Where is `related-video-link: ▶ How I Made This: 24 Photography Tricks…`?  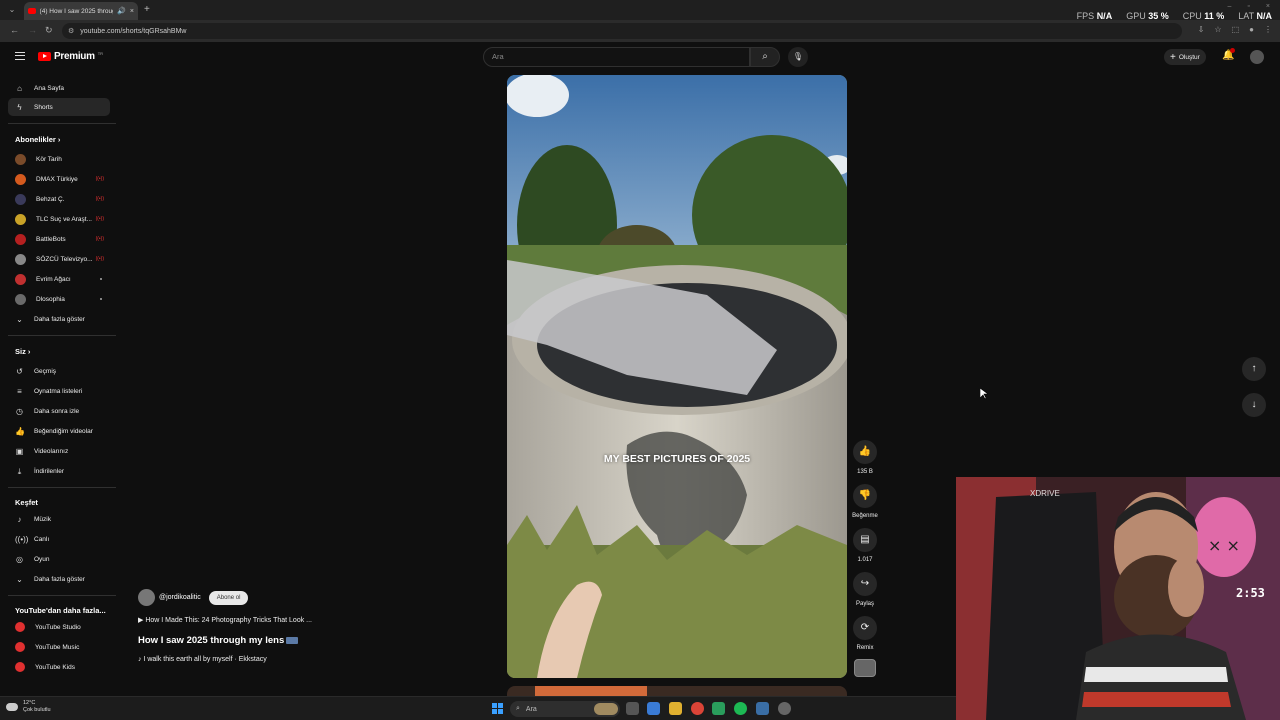
related-video-link: ▶ How I Made This: 24 Photography Tricks… is located at coordinates (225, 620).